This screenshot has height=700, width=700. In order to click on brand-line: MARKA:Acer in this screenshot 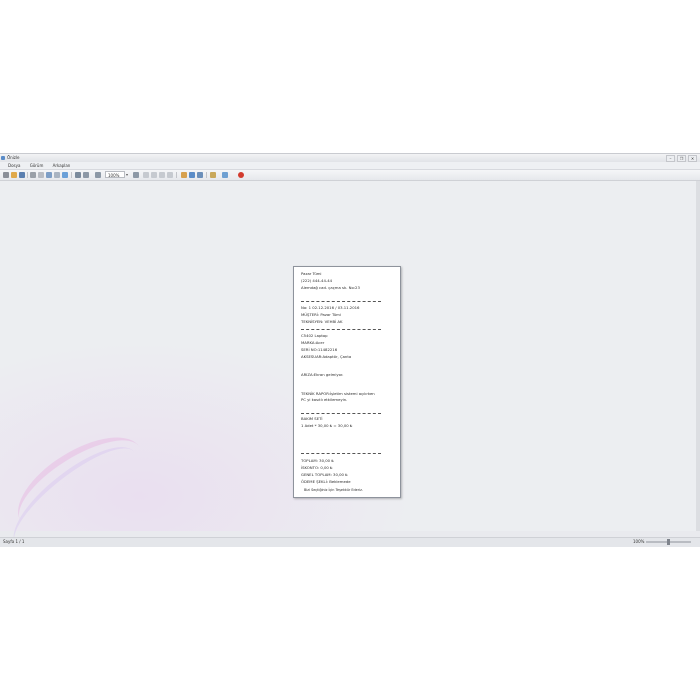, I will do `click(313, 342)`.